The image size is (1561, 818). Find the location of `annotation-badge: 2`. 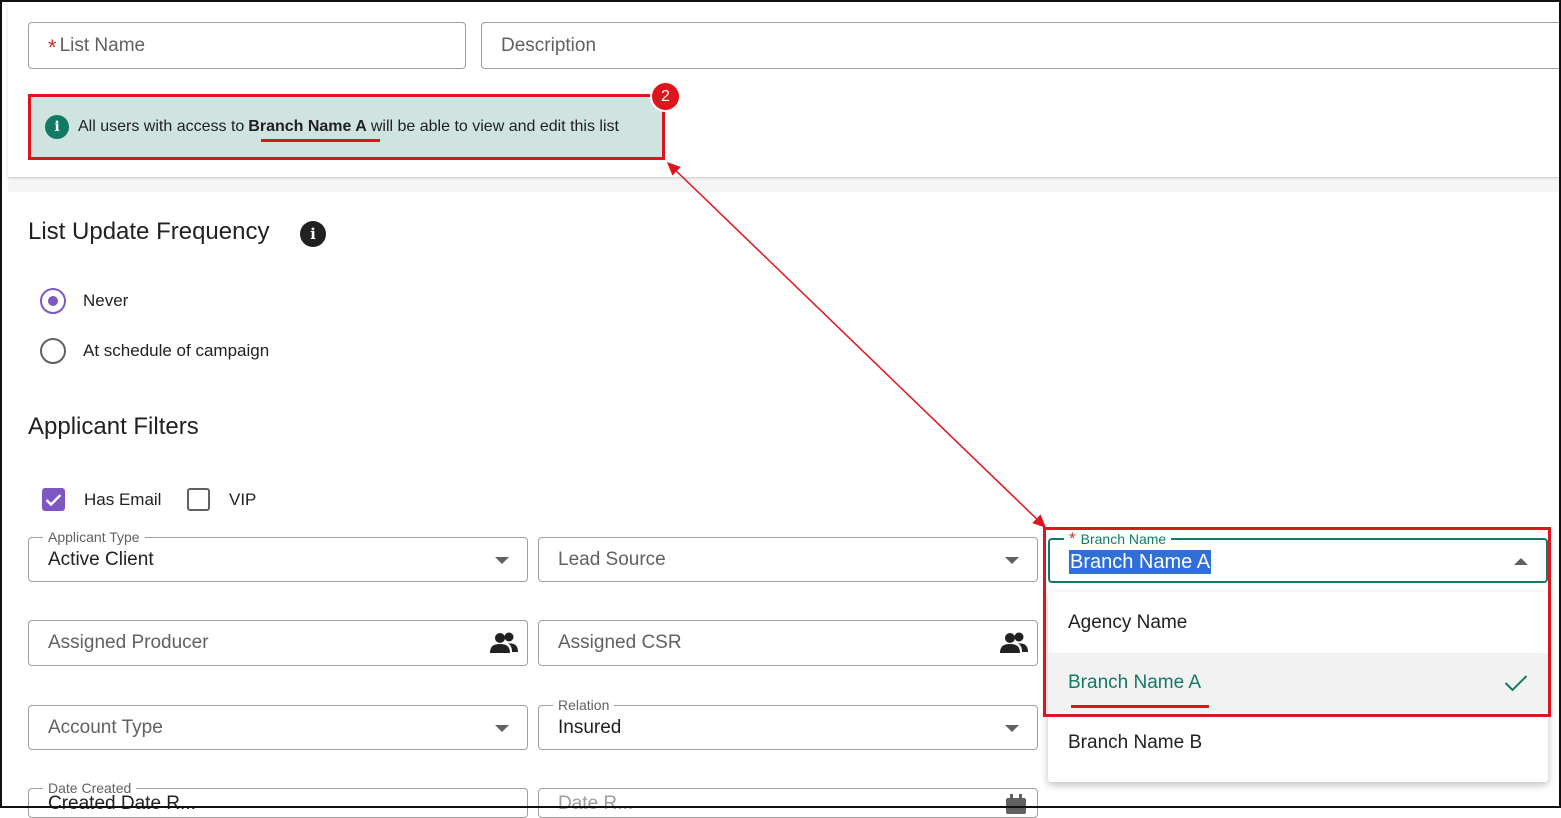

annotation-badge: 2 is located at coordinates (665, 96).